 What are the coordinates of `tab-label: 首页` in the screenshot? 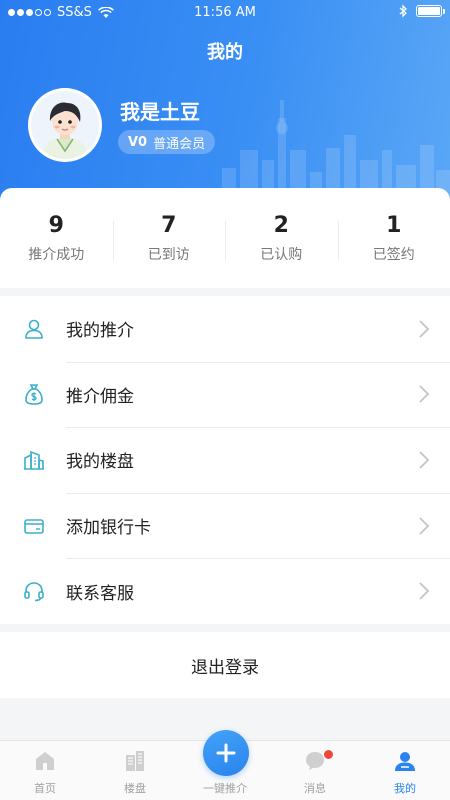 It's located at (45, 788).